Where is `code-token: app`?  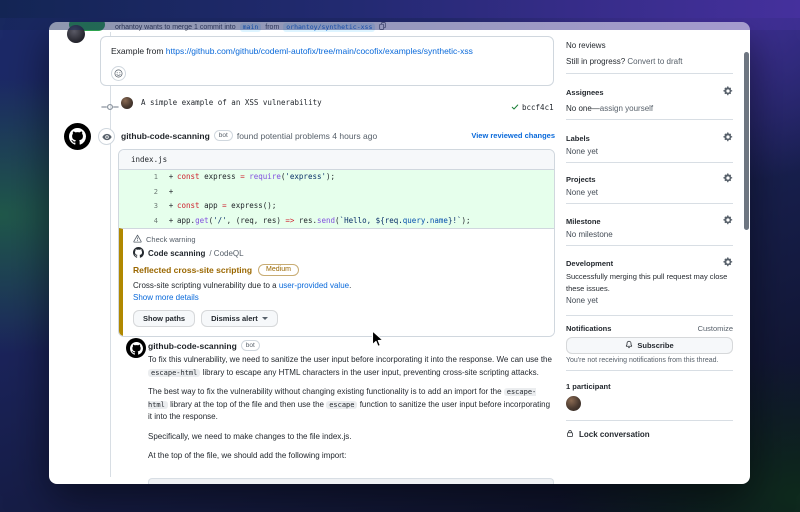
code-token: app is located at coordinates (211, 205).